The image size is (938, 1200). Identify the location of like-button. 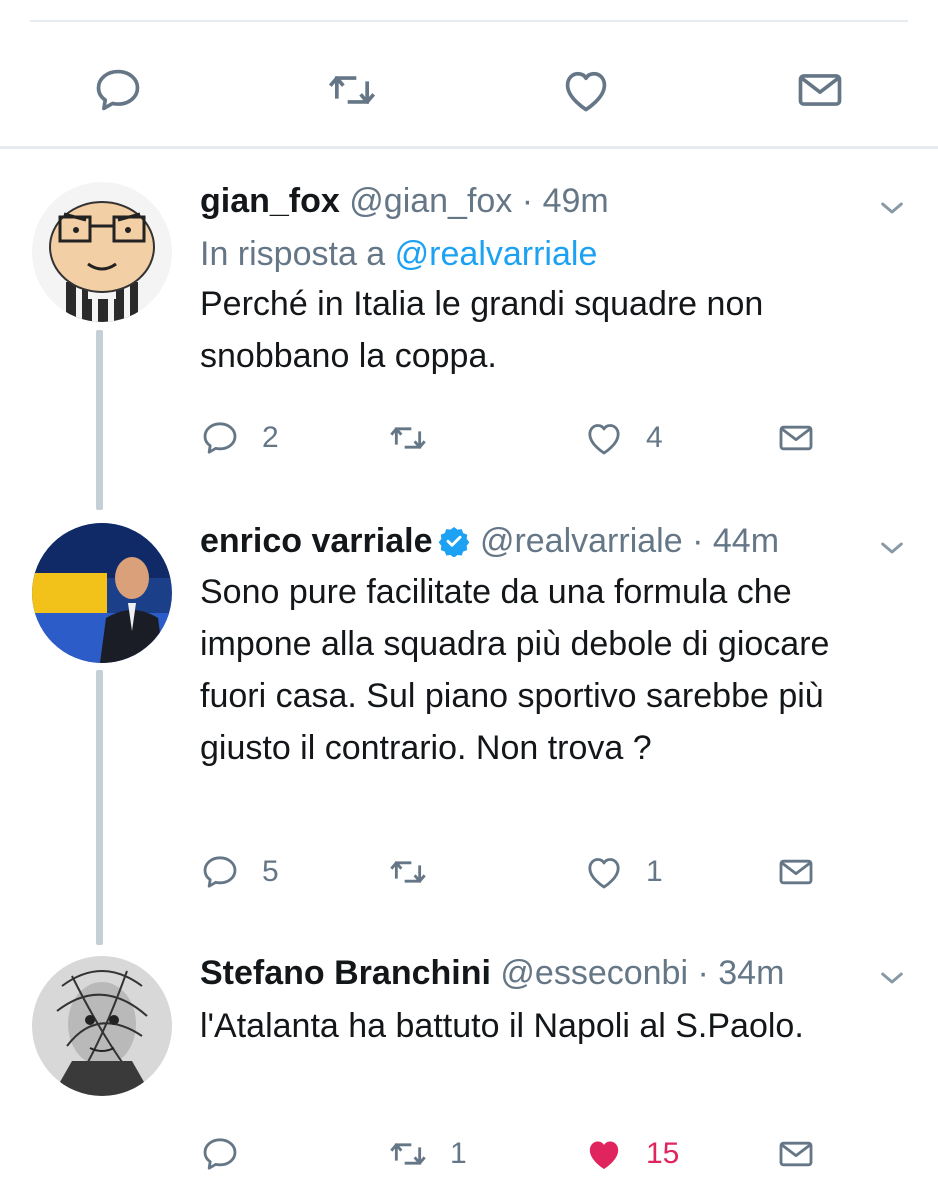
(586, 90).